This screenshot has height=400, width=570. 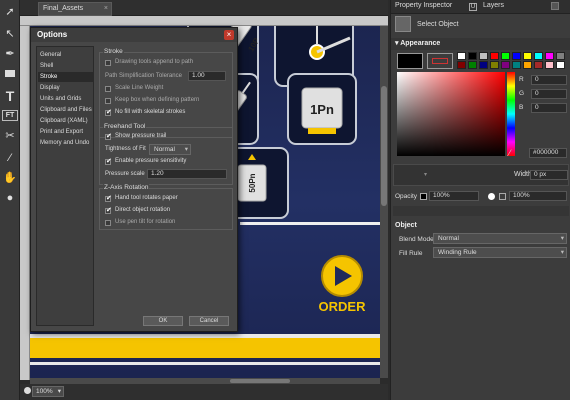 What do you see at coordinates (108, 210) in the screenshot?
I see `direct-object-checkbox` at bounding box center [108, 210].